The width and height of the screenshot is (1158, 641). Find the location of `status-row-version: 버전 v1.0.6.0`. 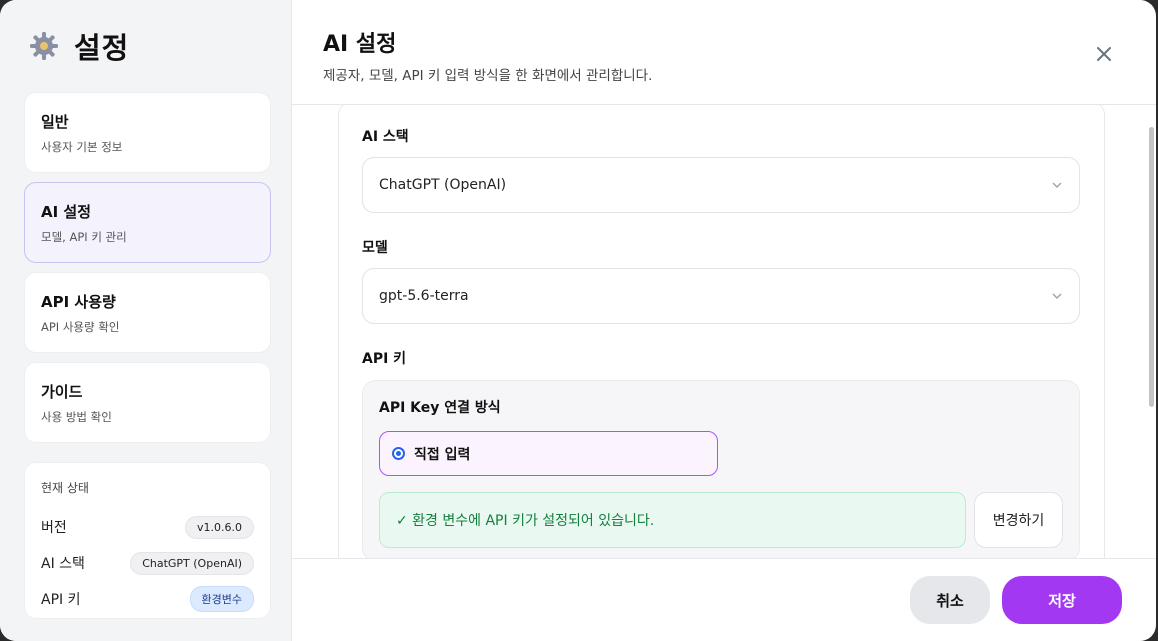

status-row-version: 버전 v1.0.6.0 is located at coordinates (147, 527).